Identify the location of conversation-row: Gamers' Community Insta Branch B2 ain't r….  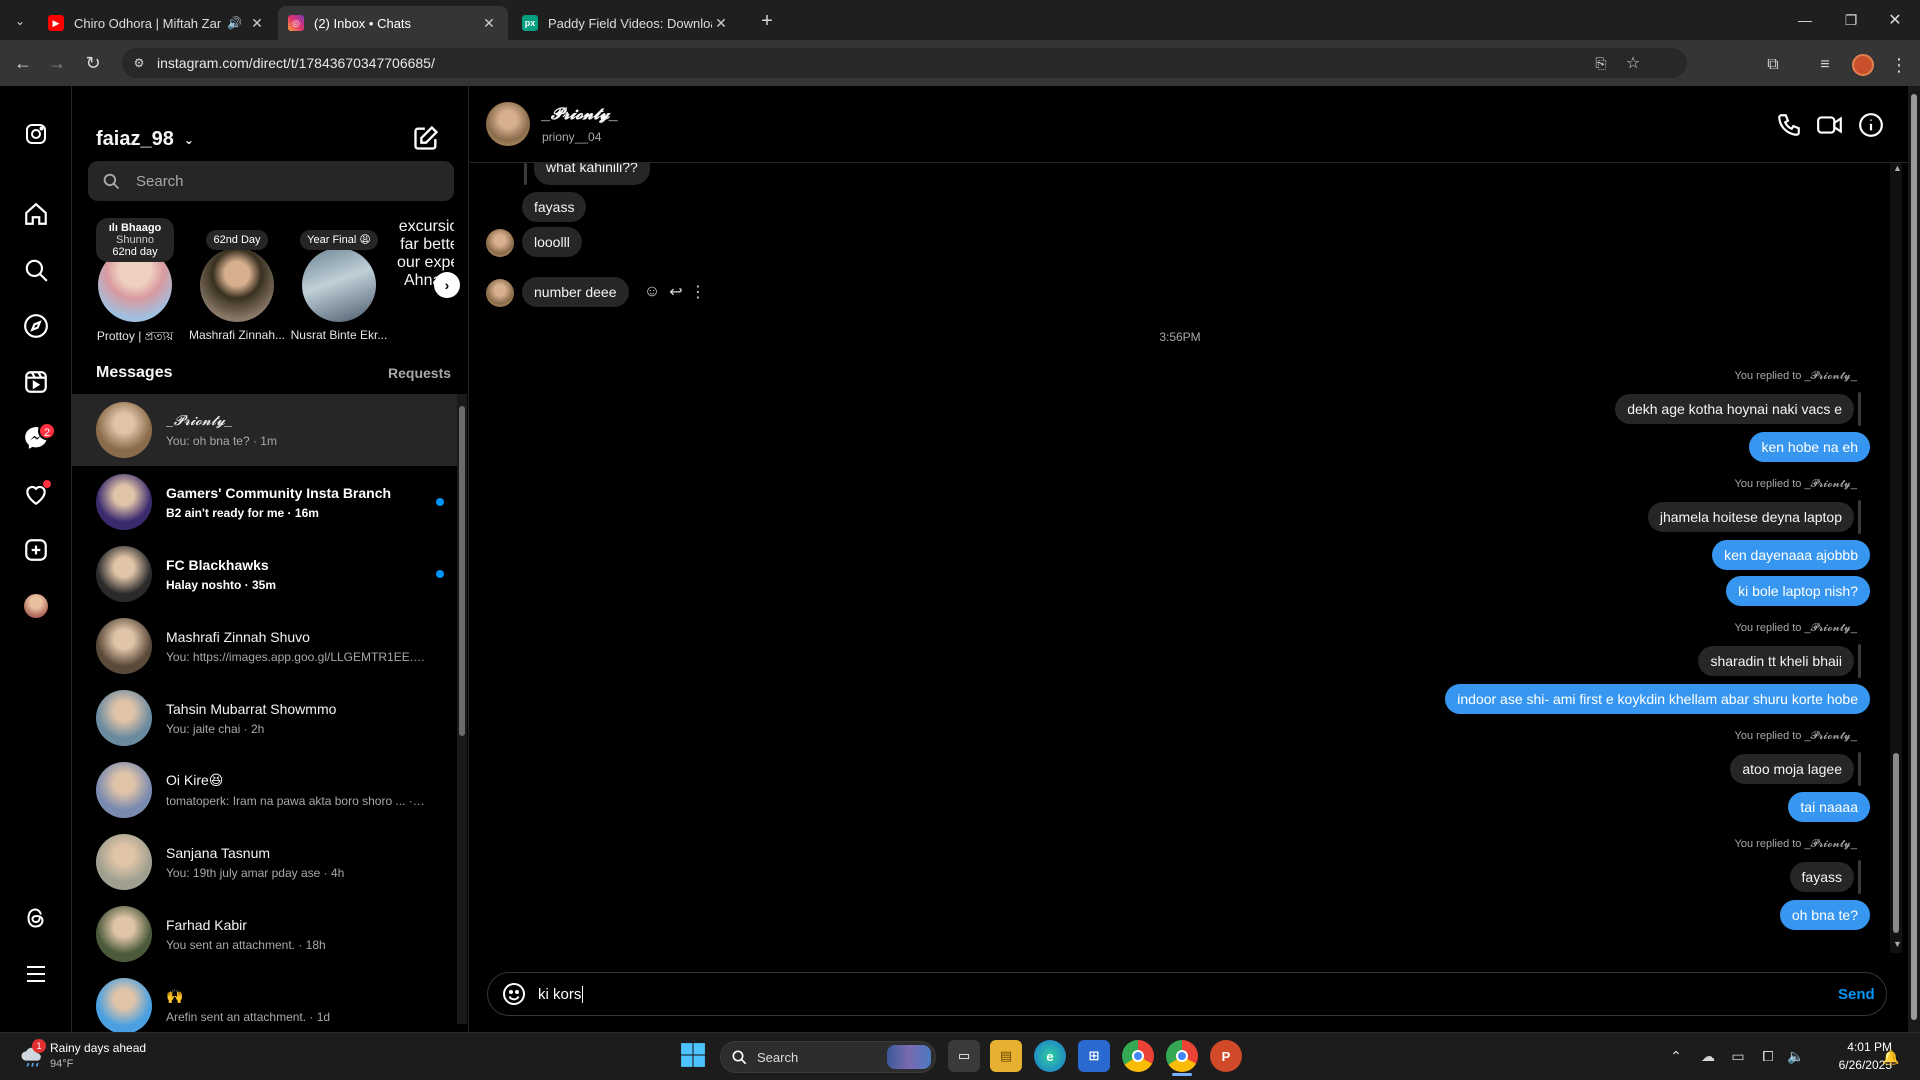
(266, 502).